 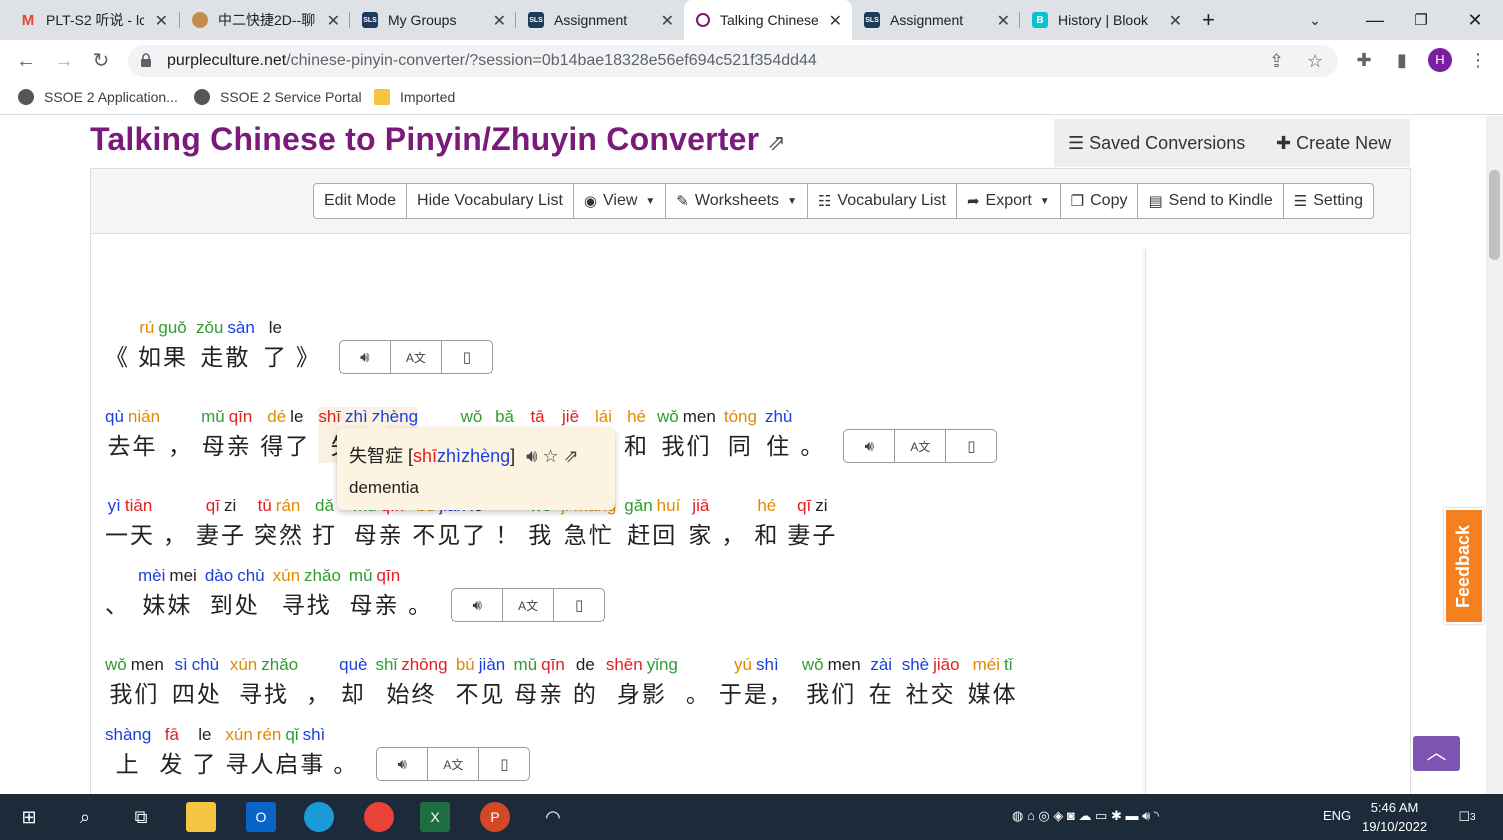 I want to click on word: shè jiāo 社交, so click(x=931, y=683).